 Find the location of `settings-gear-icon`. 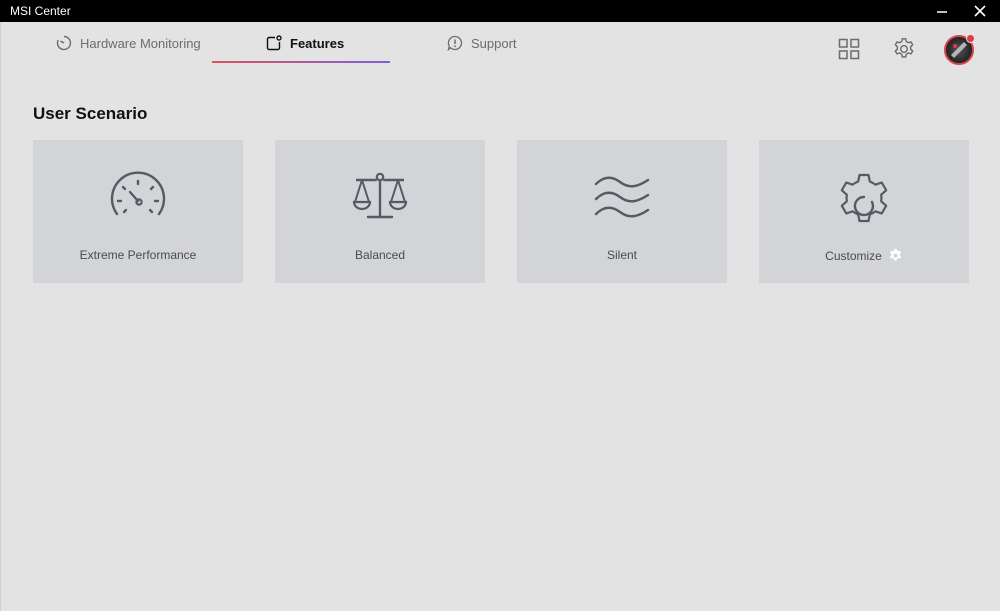

settings-gear-icon is located at coordinates (904, 48).